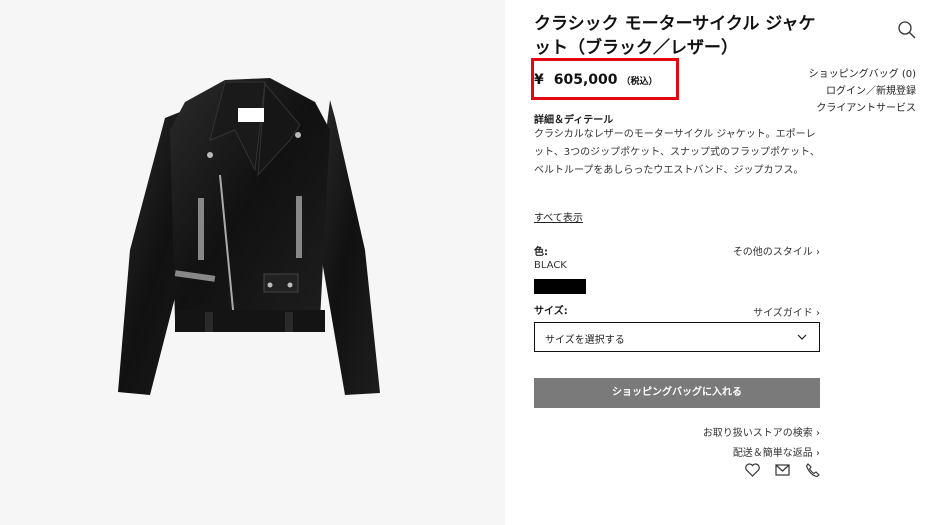 Image resolution: width=941 pixels, height=525 pixels. What do you see at coordinates (551, 311) in the screenshot?
I see `size-label: サイズ:` at bounding box center [551, 311].